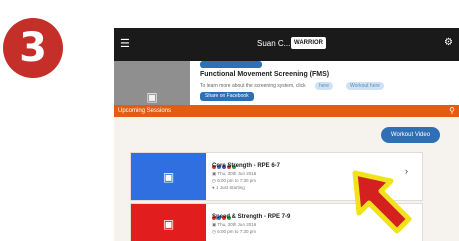  What do you see at coordinates (246, 166) in the screenshot?
I see `session-title: Core Strength - RPE 6-7` at bounding box center [246, 166].